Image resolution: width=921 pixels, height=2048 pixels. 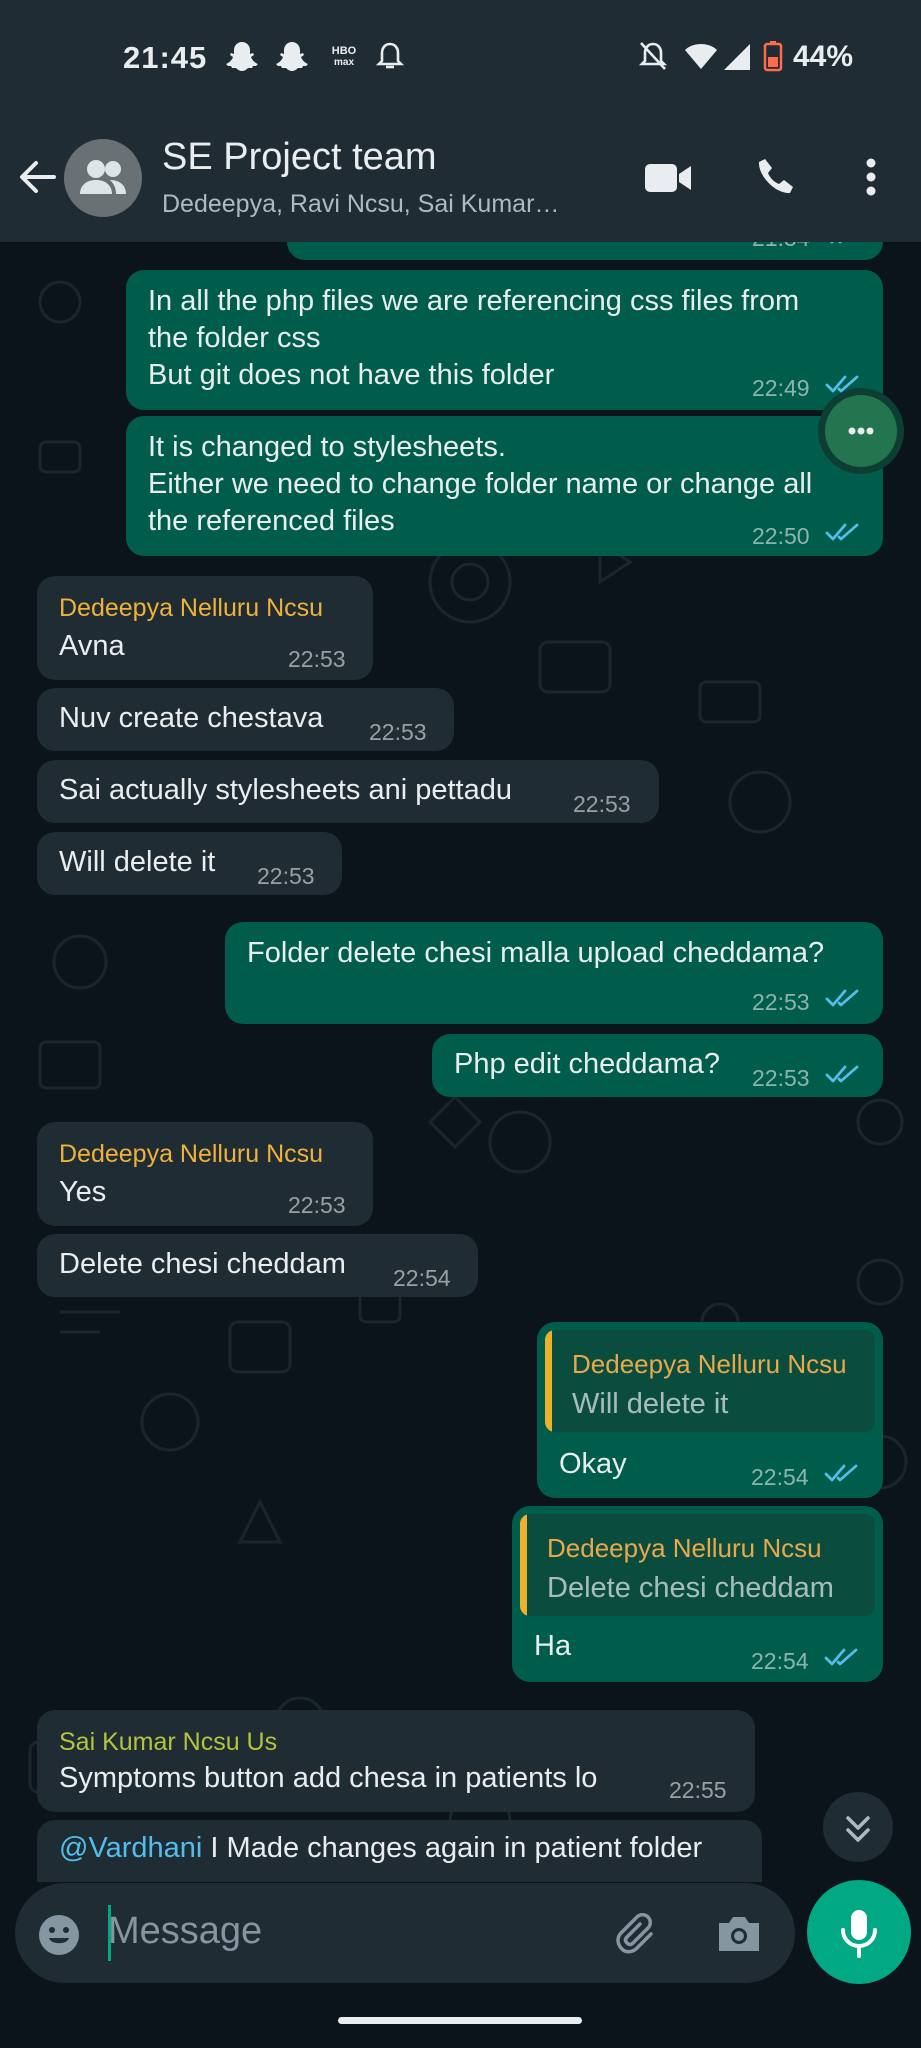 I want to click on message-input: Message, so click(x=185, y=1931).